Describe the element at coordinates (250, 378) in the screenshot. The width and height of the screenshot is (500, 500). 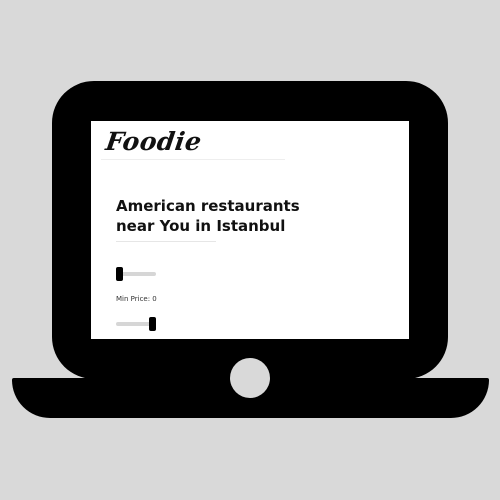
I see `trackpad` at that location.